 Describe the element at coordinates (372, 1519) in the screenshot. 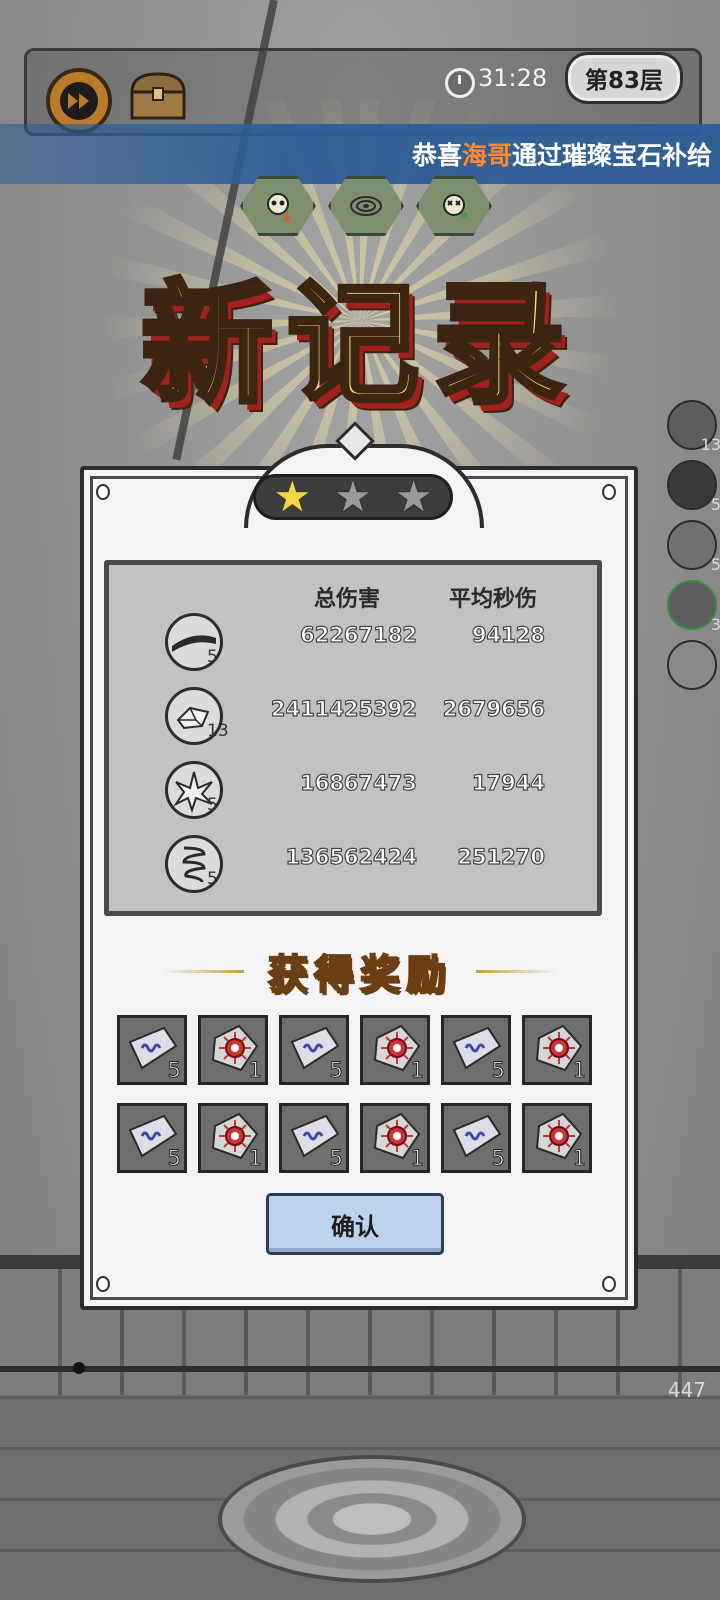

I see `well-pond` at that location.